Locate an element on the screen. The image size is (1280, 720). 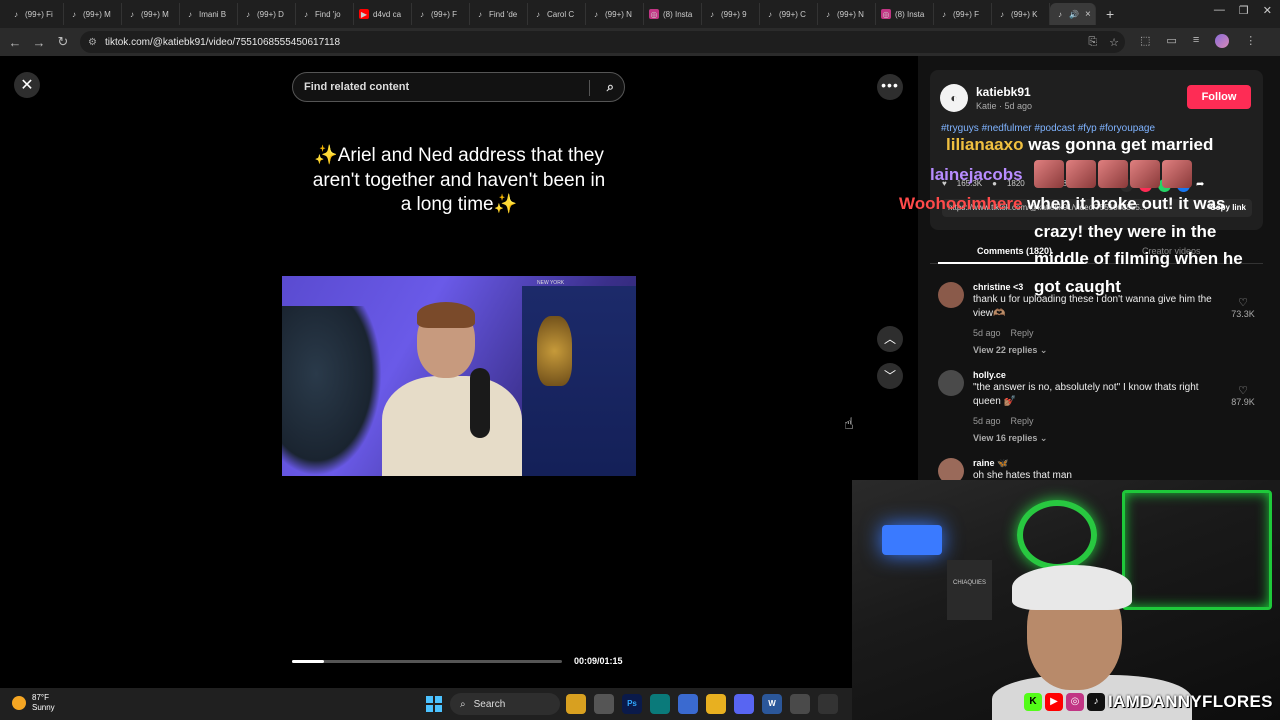
bookmark-star-icon: ☆ is located at coordinates (1114, 42).